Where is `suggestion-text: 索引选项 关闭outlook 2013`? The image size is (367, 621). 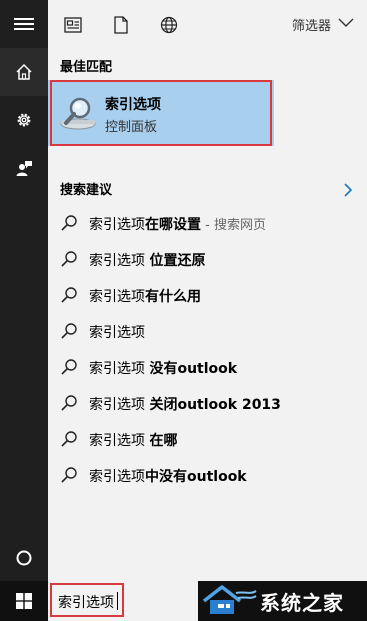
suggestion-text: 索引选项 关闭outlook 2013 is located at coordinates (185, 404).